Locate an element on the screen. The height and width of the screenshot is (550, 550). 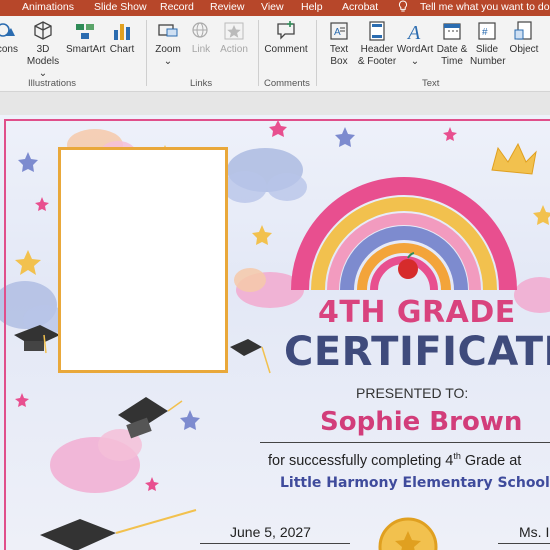
completion-prefix: for successfully completing 4 is located at coordinates (361, 460).